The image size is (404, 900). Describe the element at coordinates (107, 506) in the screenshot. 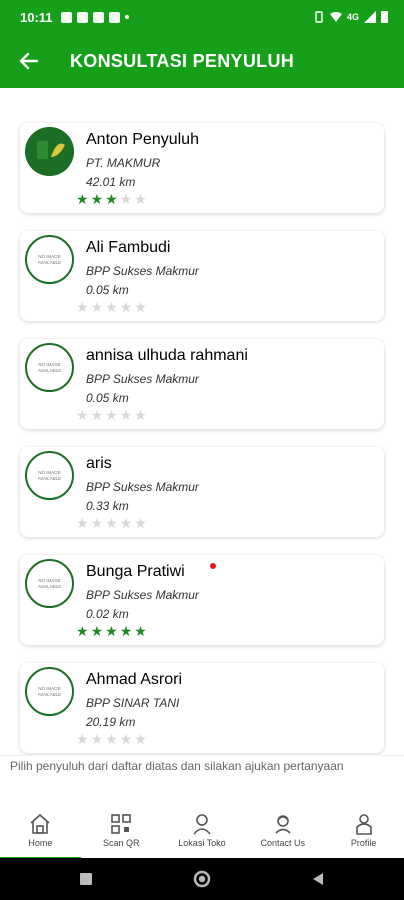

I see `consultant-distance: 0.33 km` at that location.